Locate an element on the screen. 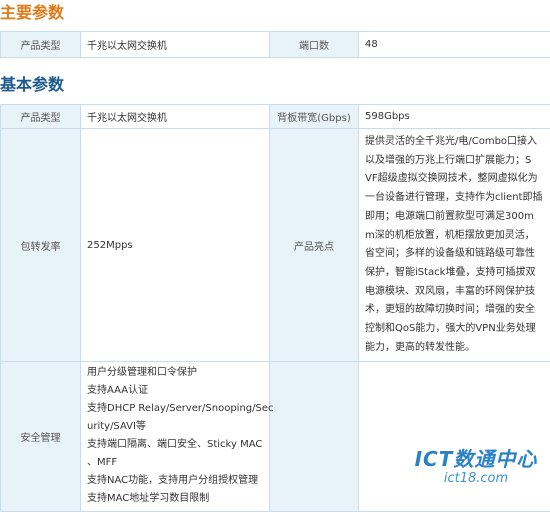 The width and height of the screenshot is (550, 512). main-params-table: 产品类型 千兆以太网交换机 端口数 48 is located at coordinates (275, 44).